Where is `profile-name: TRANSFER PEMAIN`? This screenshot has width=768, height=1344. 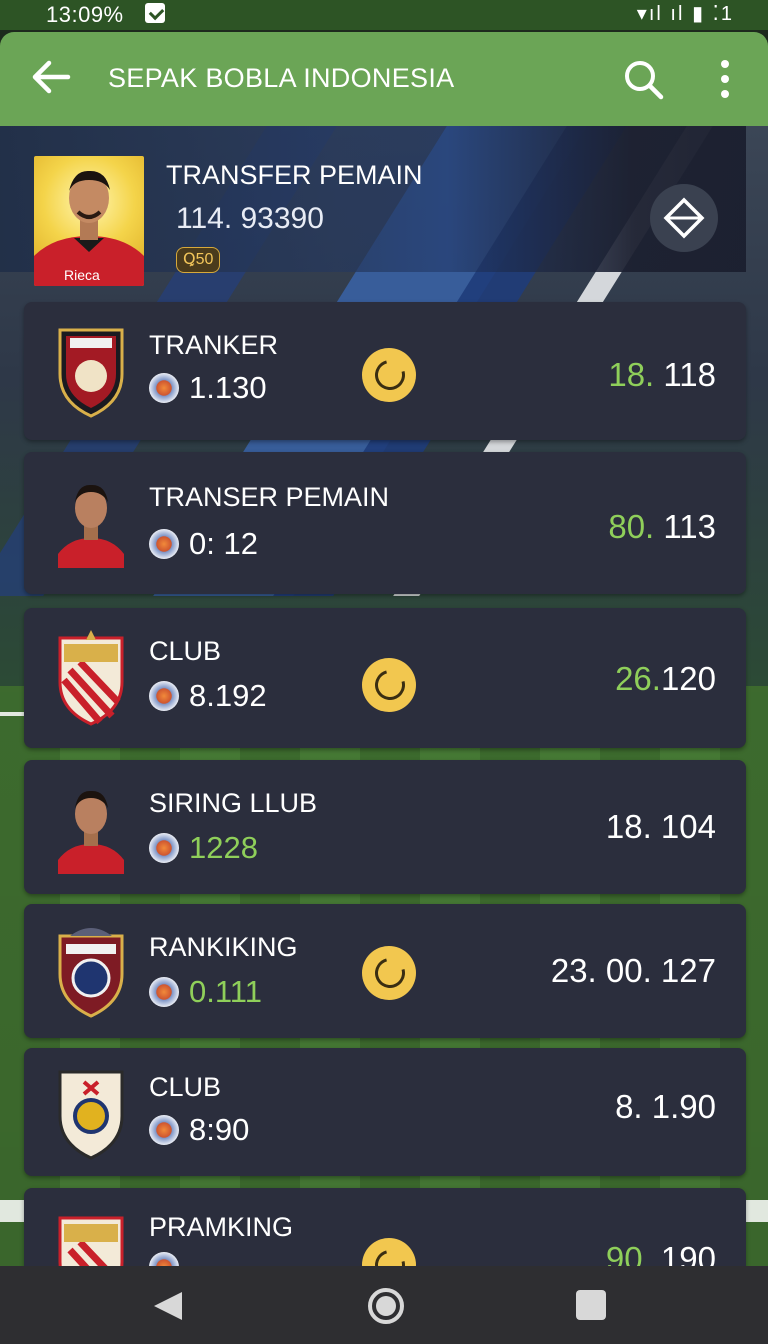 profile-name: TRANSFER PEMAIN is located at coordinates (294, 175).